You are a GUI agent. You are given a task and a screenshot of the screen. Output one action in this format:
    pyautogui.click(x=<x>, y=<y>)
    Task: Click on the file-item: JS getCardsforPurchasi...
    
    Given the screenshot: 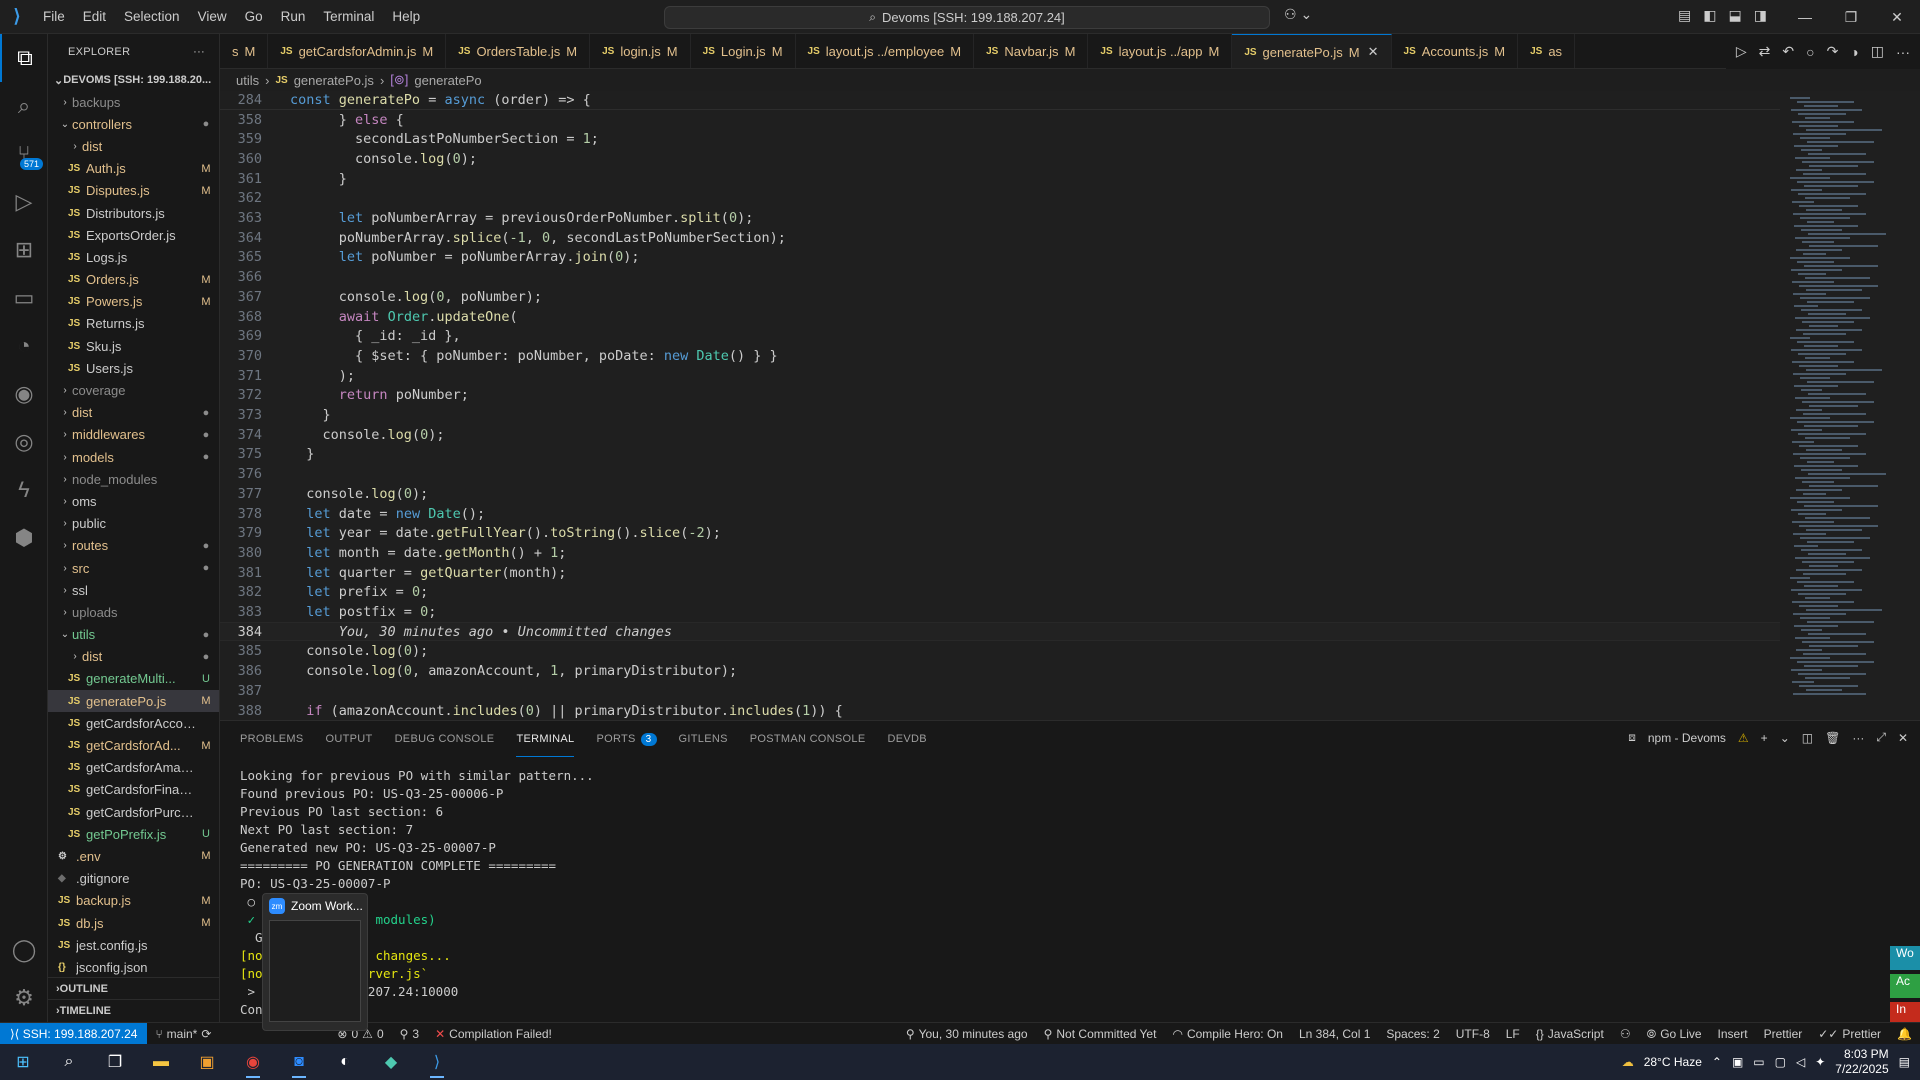 What is the action you would take?
    pyautogui.click(x=133, y=812)
    